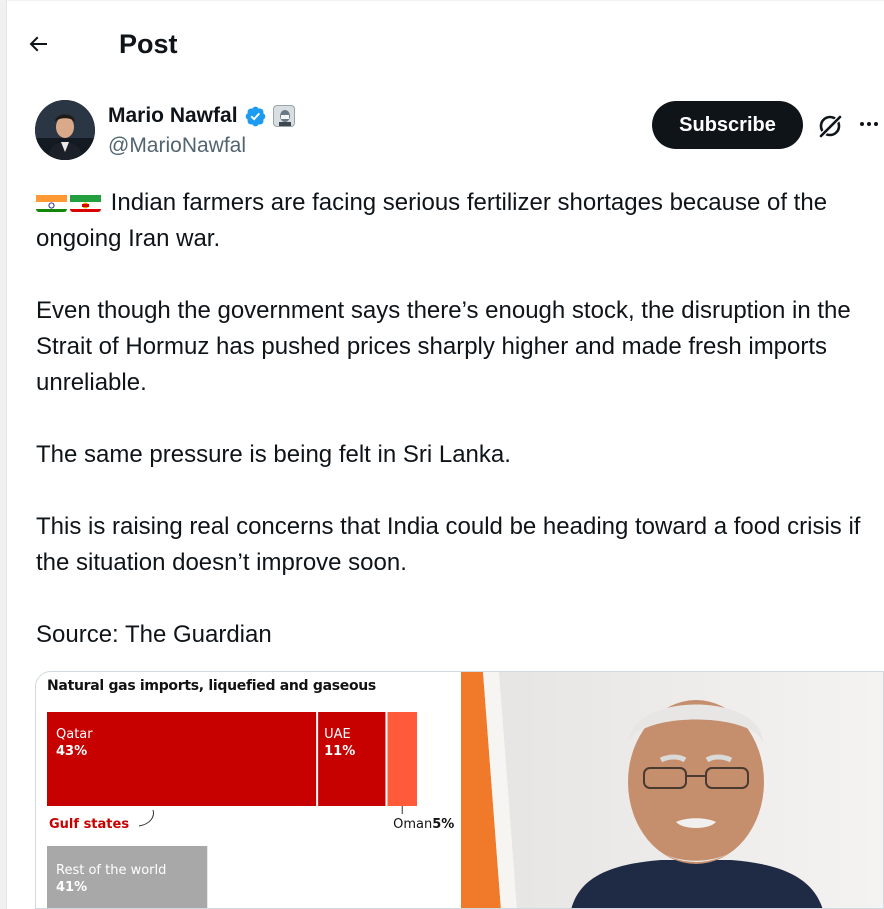 The height and width of the screenshot is (909, 884). Describe the element at coordinates (337, 734) in the screenshot. I see `cell-label: UAE` at that location.